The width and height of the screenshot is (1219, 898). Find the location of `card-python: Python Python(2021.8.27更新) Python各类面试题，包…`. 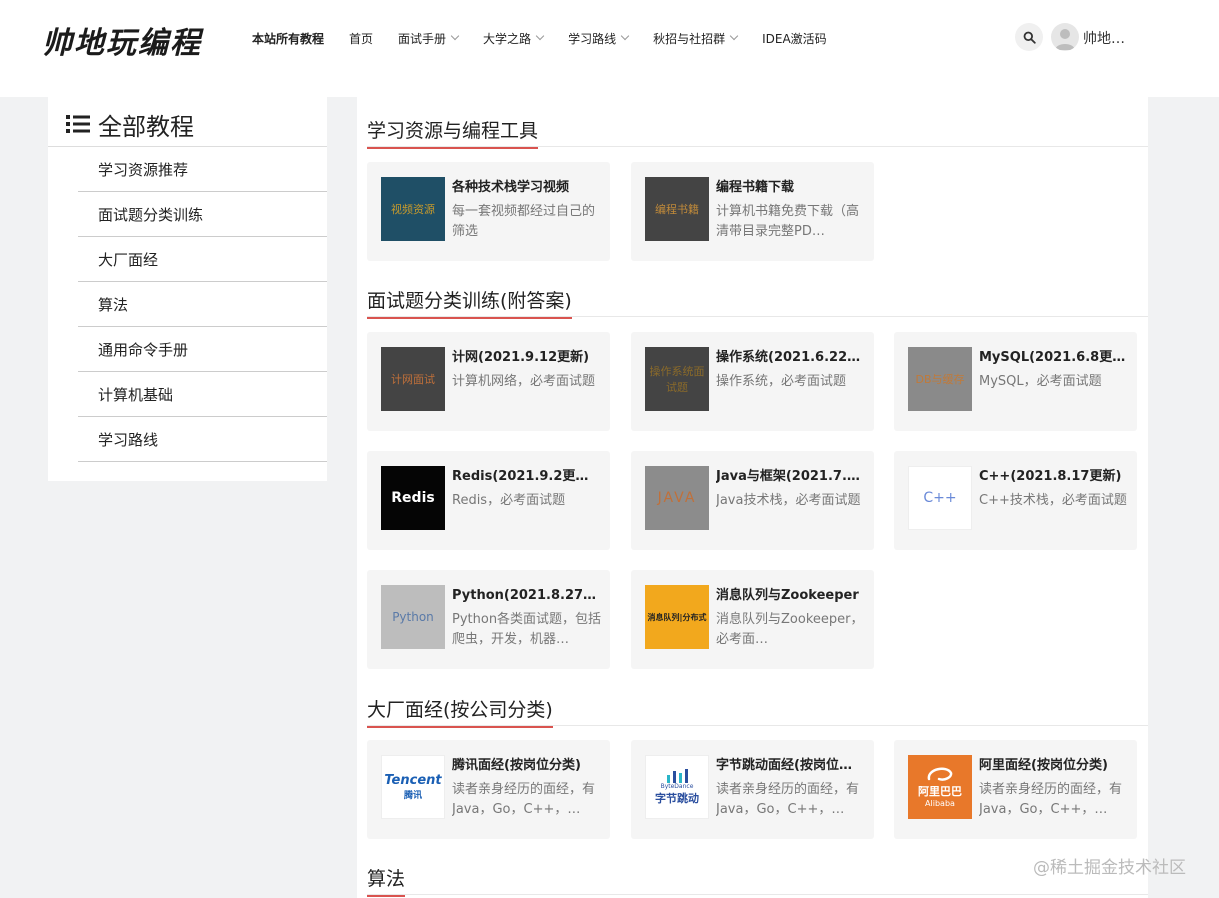

card-python: Python Python(2021.8.27更新) Python各类面试题，包… is located at coordinates (488, 619).